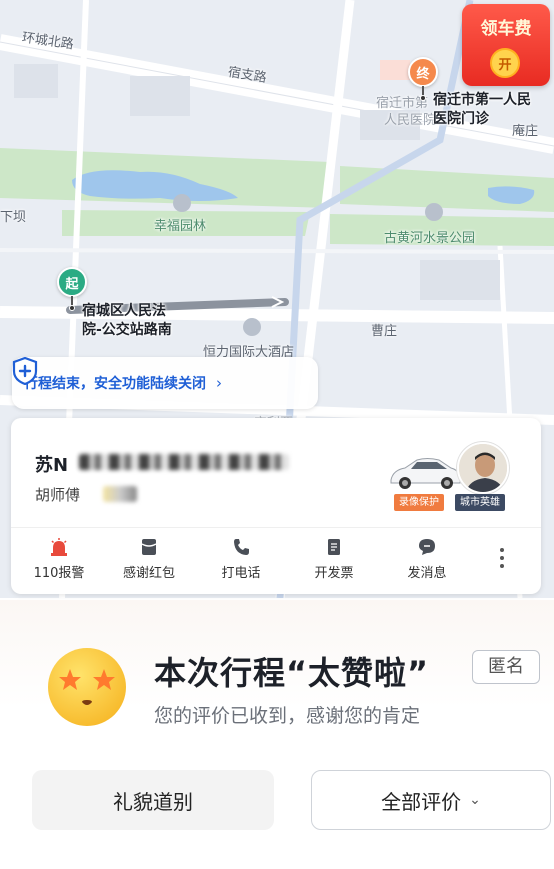 The width and height of the screenshot is (554, 869). I want to click on all-reviews-label: 全部评价, so click(421, 801).